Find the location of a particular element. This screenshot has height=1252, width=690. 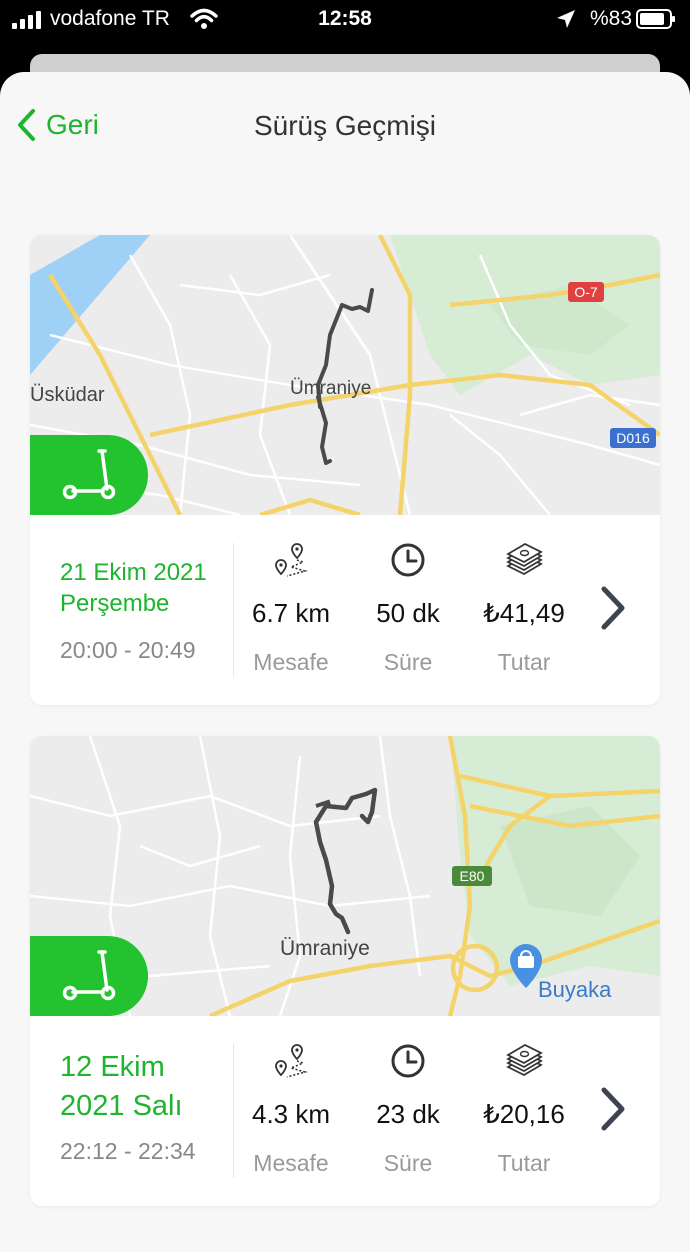

ride-time-range: 20:00 - 20:49 is located at coordinates (128, 650).